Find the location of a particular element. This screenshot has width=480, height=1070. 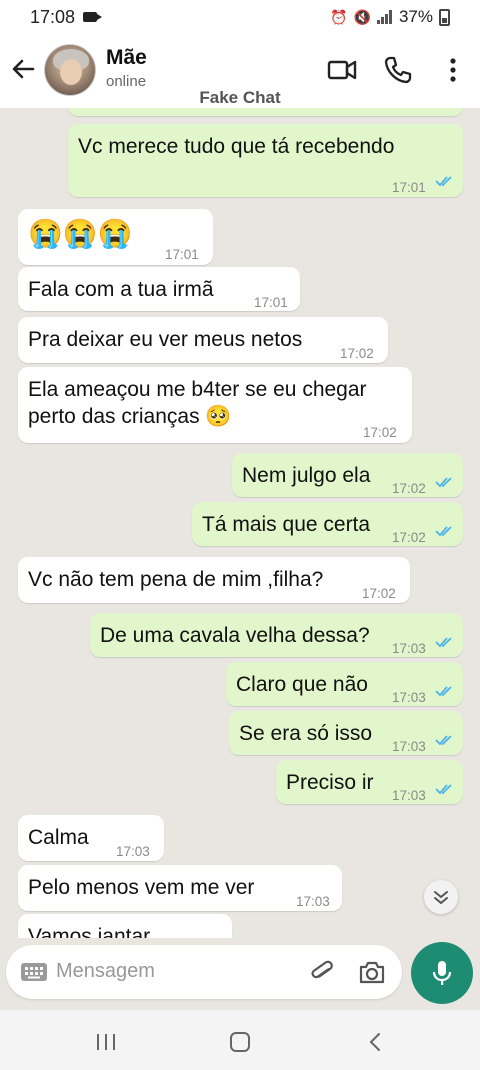

message-bubble-in: Pra deixar eu ver meus netos 17:02 is located at coordinates (203, 340).